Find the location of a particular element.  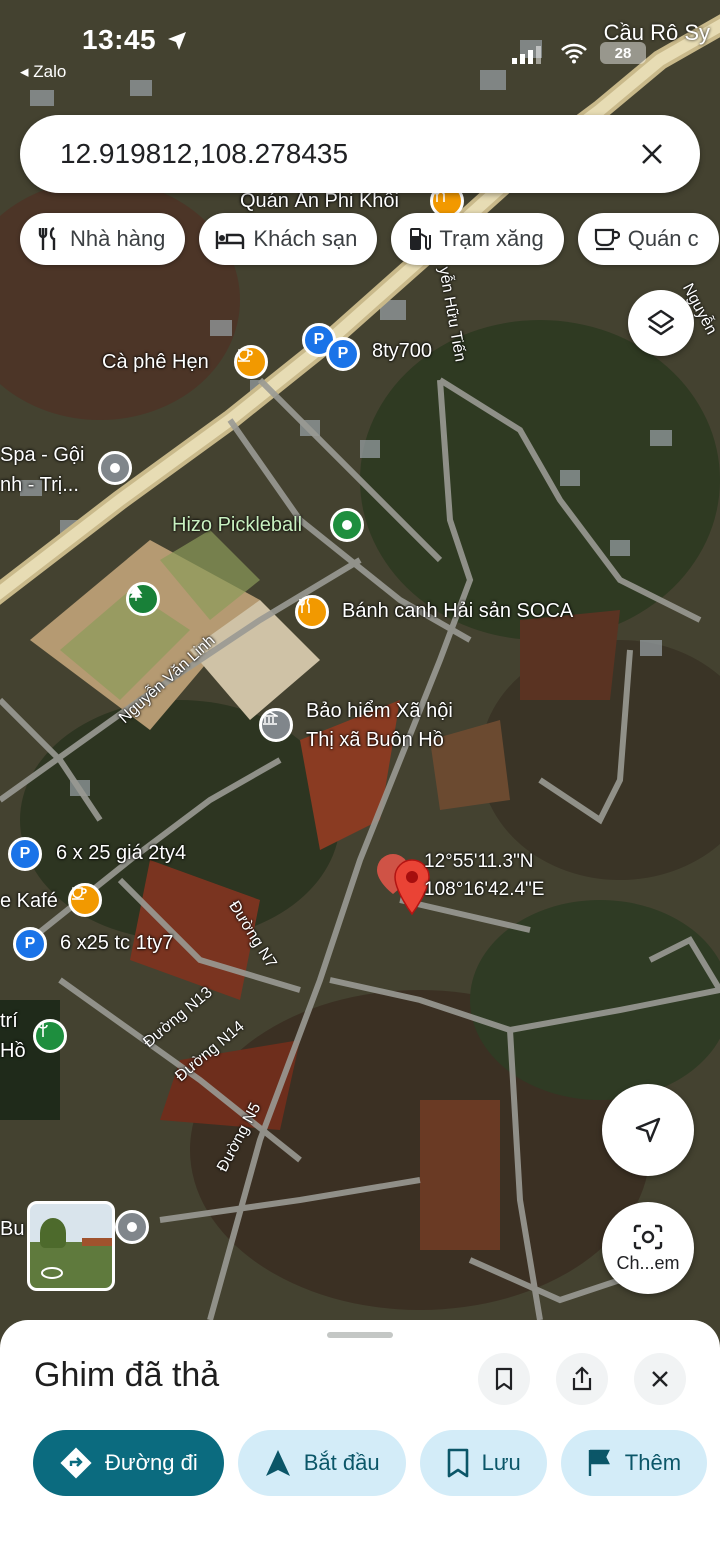

action-buttons: Đường đi Bắt đầu Lưu Thêm is located at coordinates (370, 1463).